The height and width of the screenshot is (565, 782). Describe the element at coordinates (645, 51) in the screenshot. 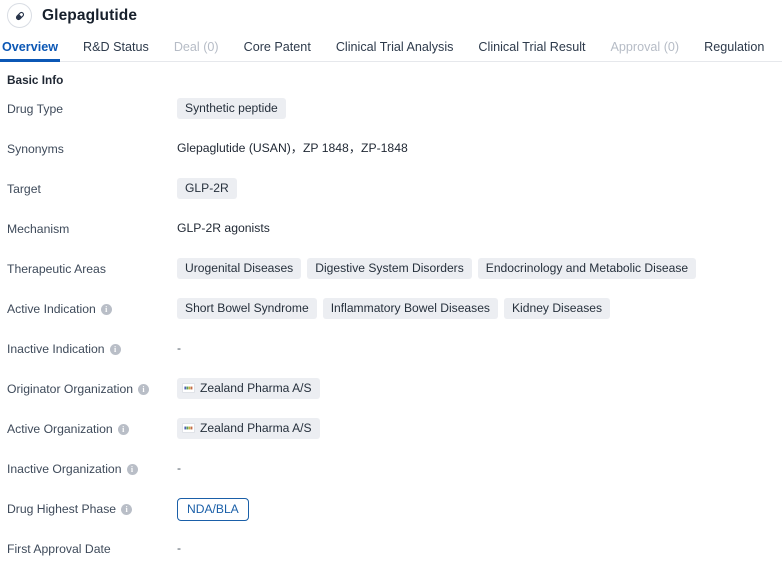

I see `tab-approval: Approval (0)` at that location.